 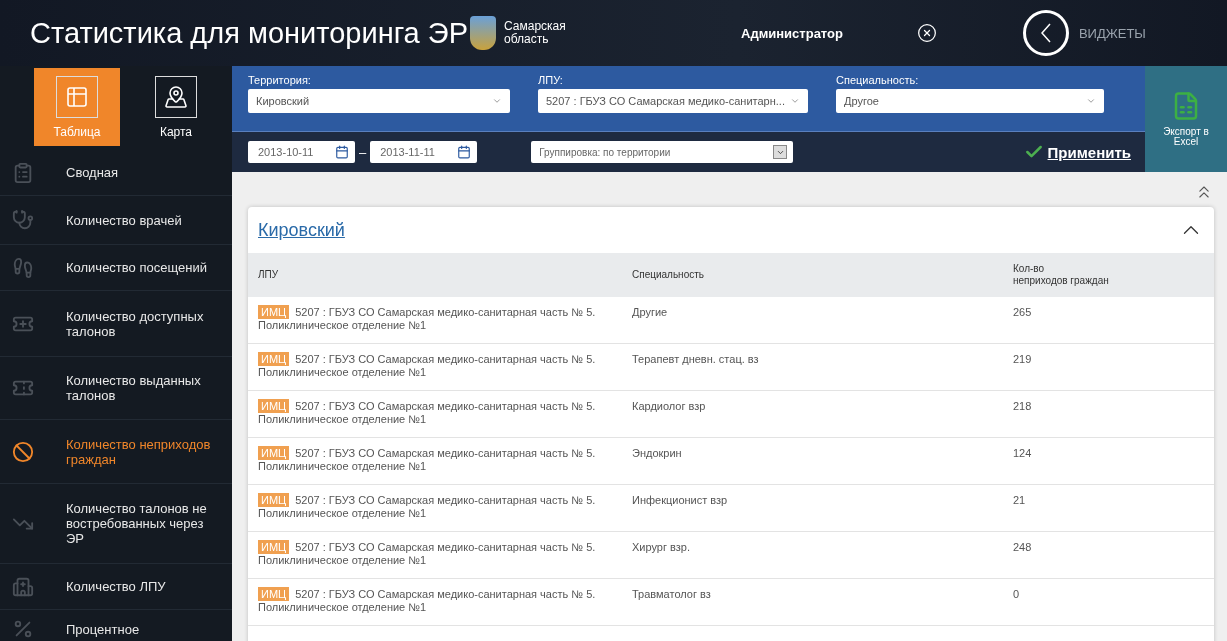 I want to click on table-cell: Хирург взр., so click(x=812, y=555).